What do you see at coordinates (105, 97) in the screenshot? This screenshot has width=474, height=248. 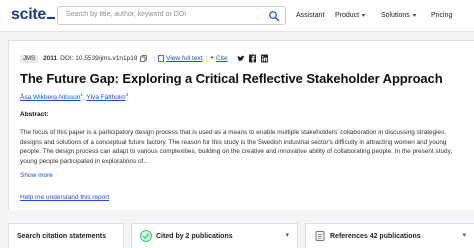 I see `author-link: Ylva Fältholm` at bounding box center [105, 97].